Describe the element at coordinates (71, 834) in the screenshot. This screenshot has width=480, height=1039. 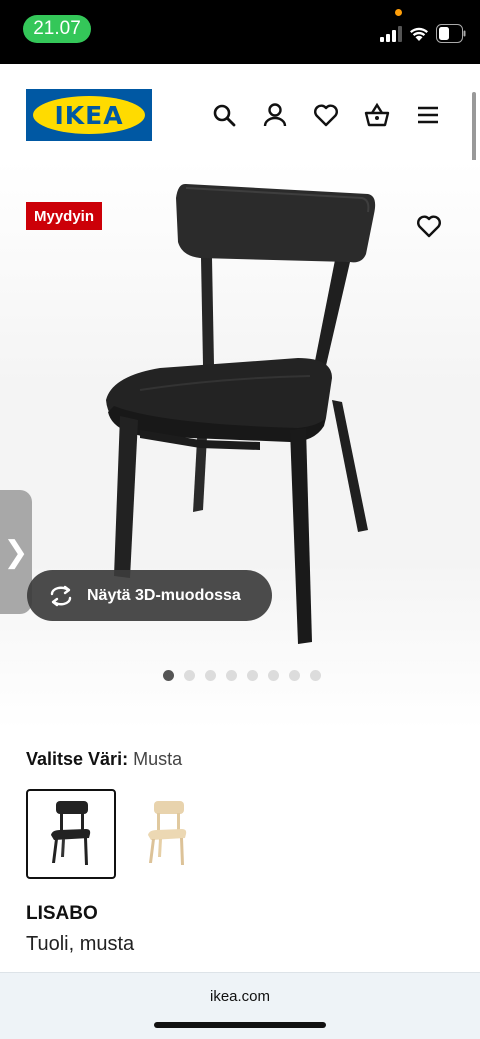
I see `color-swatch-black` at that location.